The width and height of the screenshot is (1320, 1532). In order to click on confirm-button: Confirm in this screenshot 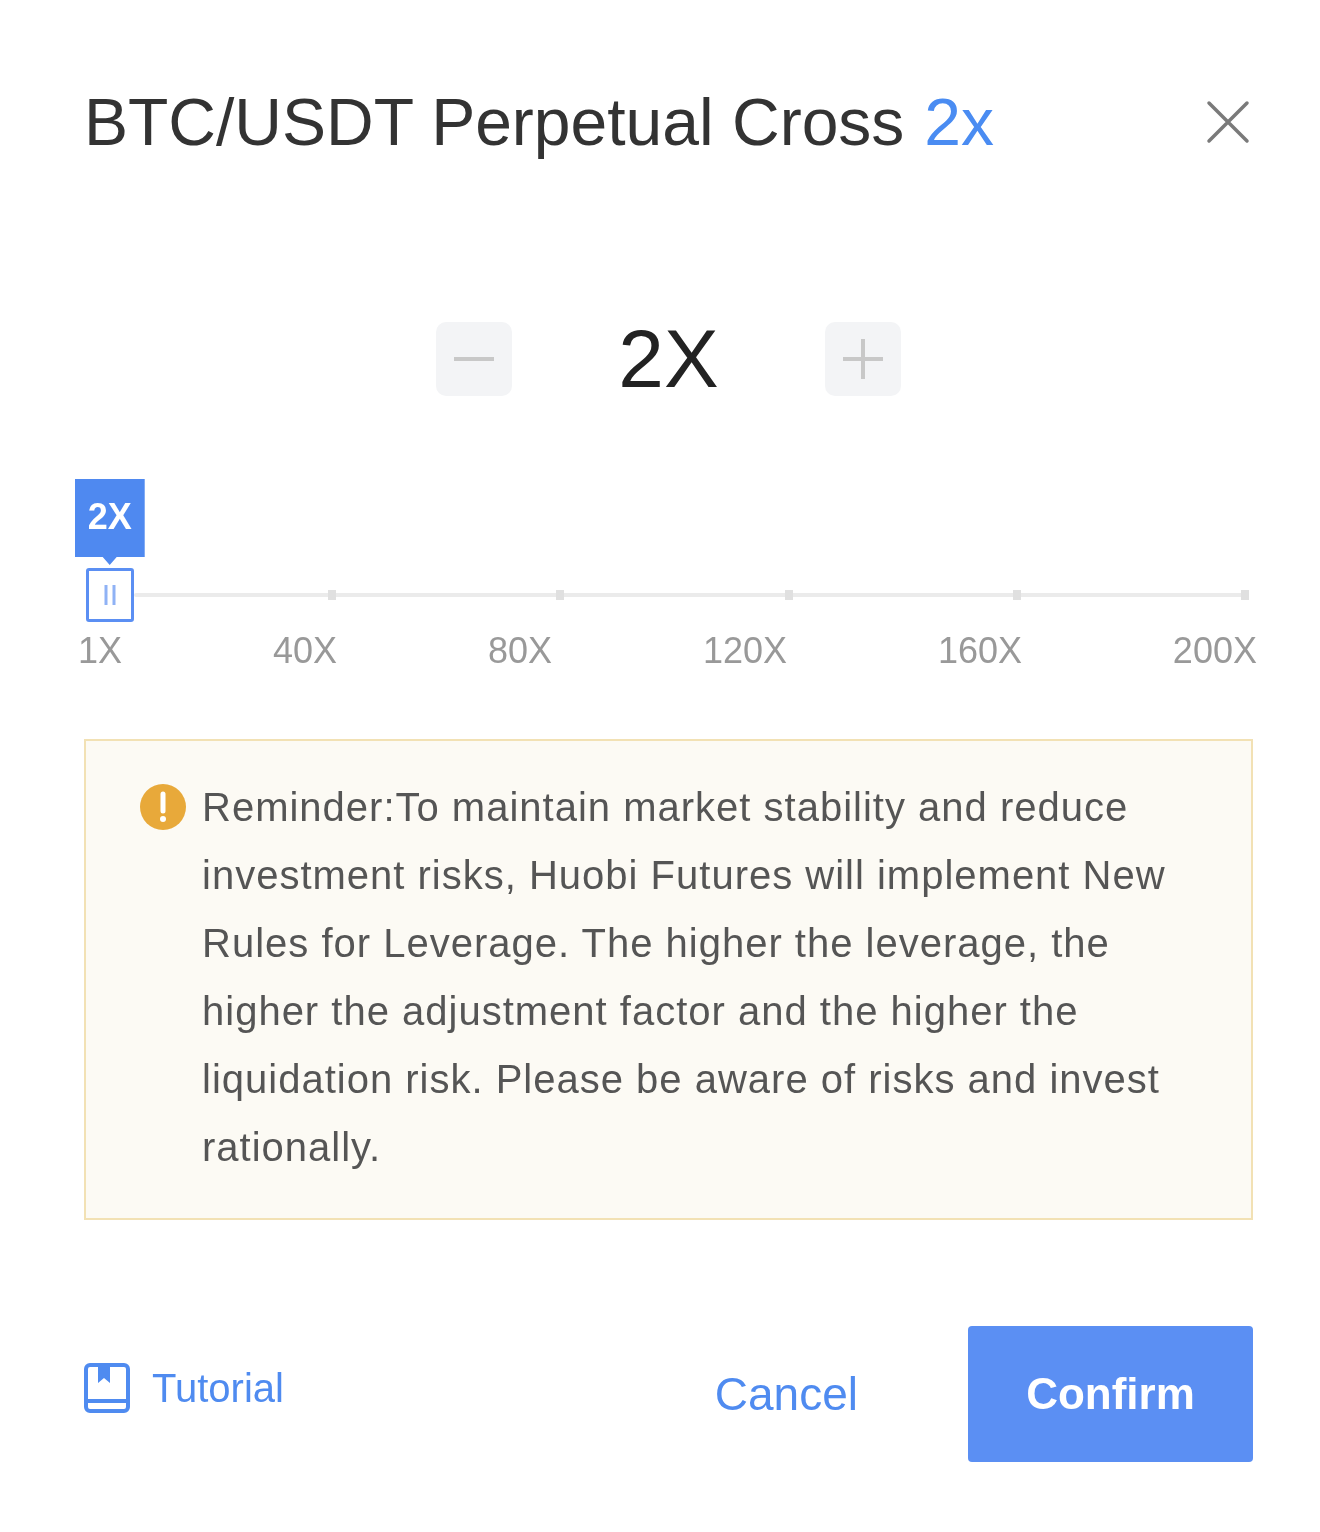, I will do `click(1110, 1394)`.